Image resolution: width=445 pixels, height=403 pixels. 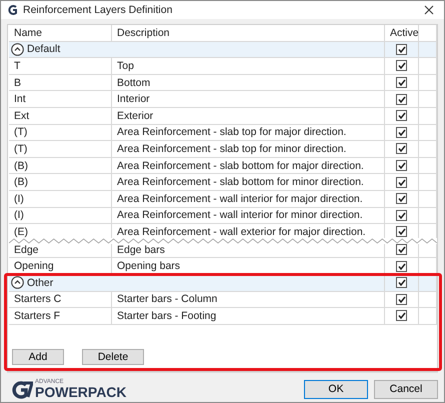 I want to click on table-cell: Int, so click(x=60, y=99).